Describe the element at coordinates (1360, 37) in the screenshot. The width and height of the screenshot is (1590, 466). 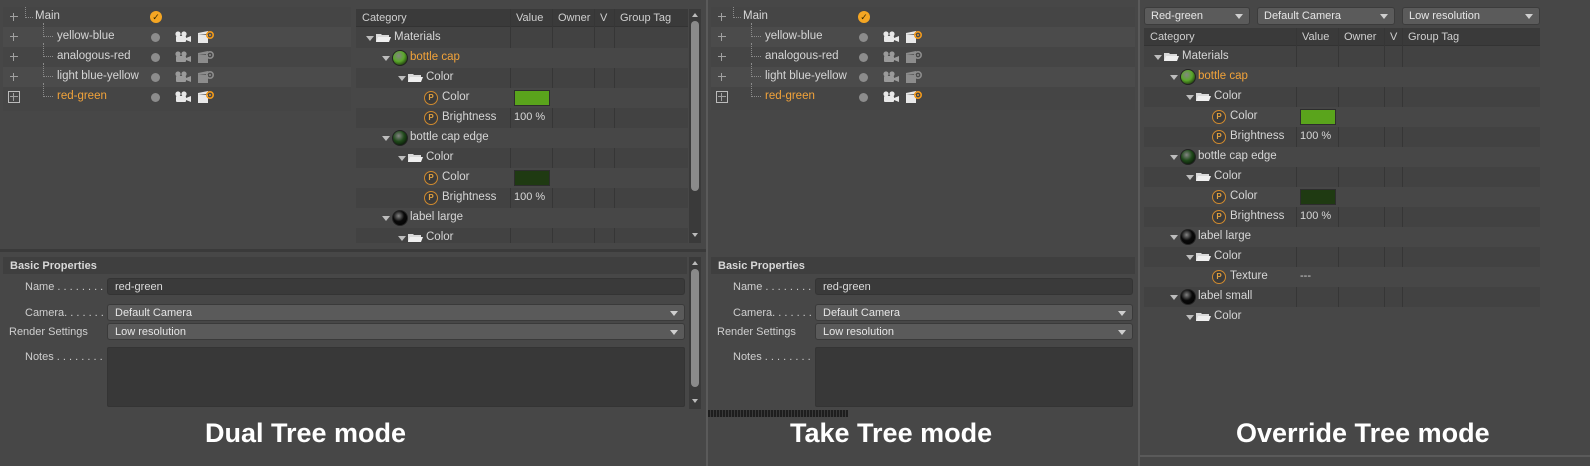
I see `column-header: Owner` at that location.